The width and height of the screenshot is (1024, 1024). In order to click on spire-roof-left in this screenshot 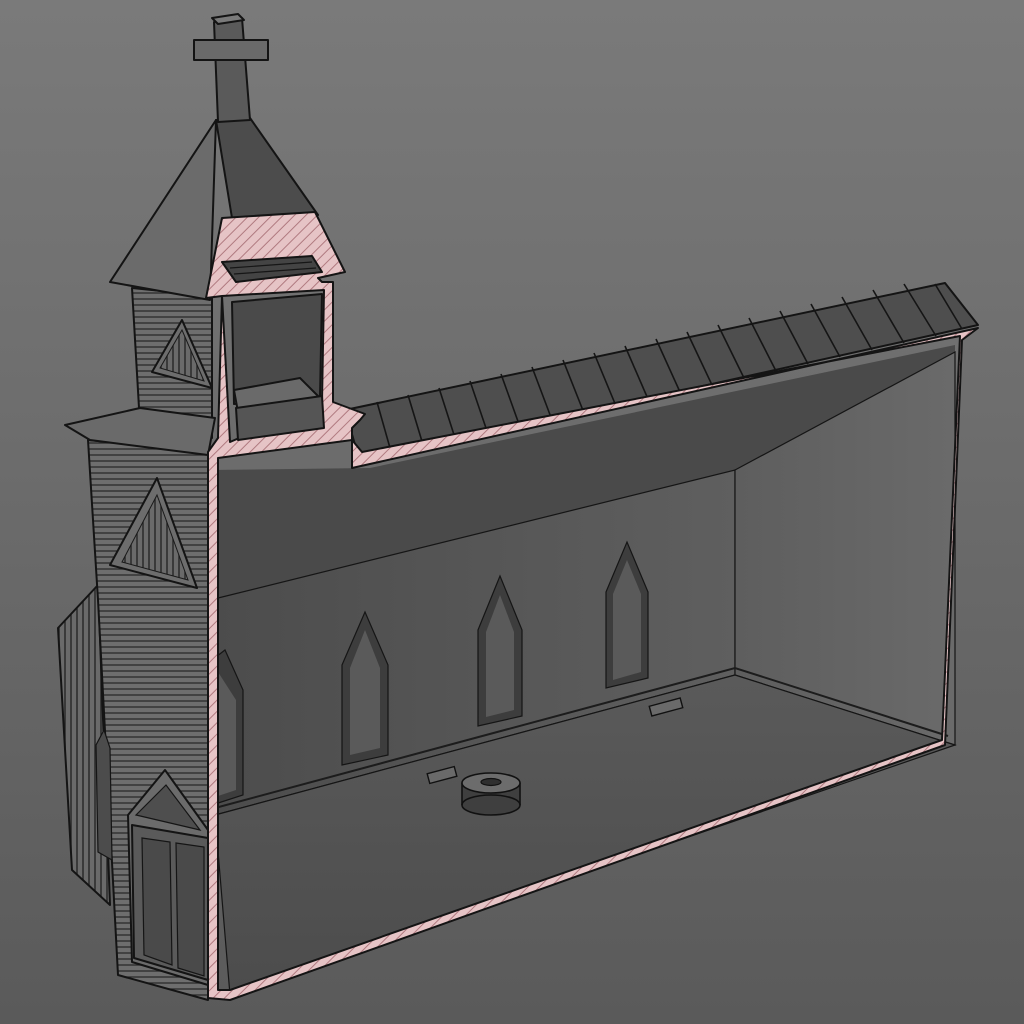, I will do `click(163, 210)`.